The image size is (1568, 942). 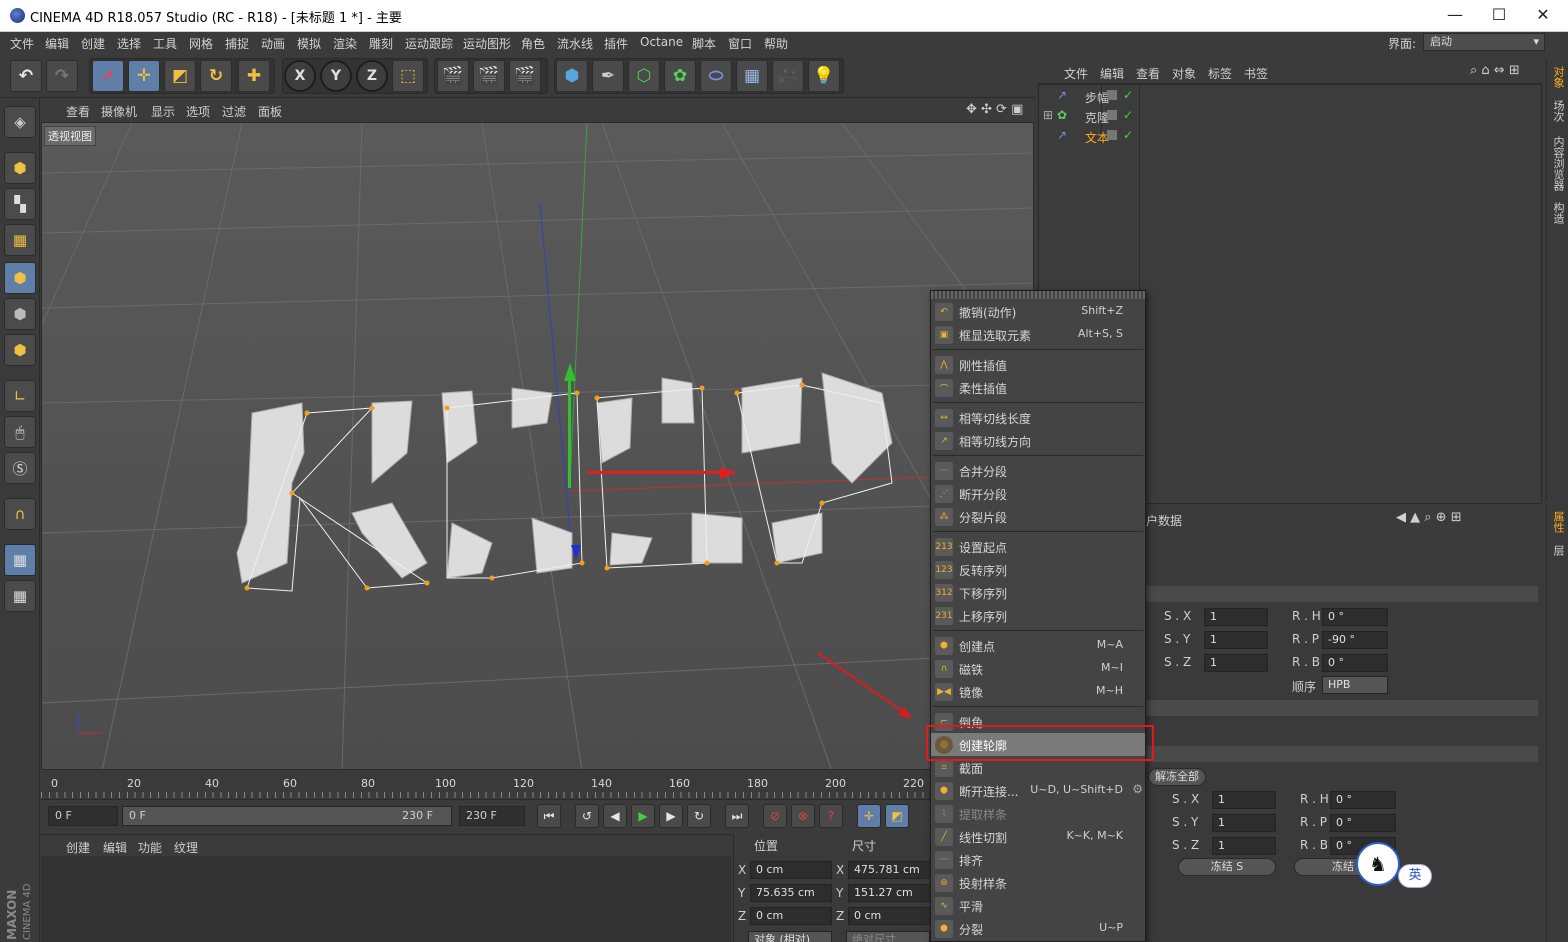 What do you see at coordinates (1038, 645) in the screenshot?
I see `menu-item-create-point: ⬢ 创建点 M~A` at bounding box center [1038, 645].